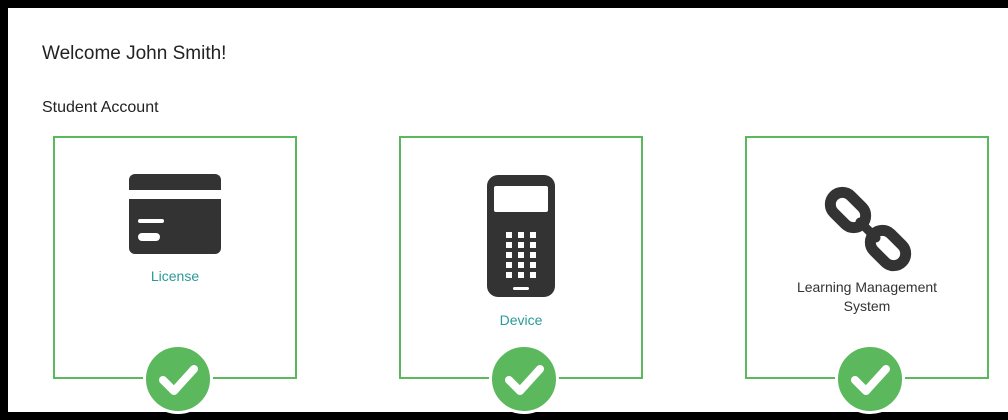 The width and height of the screenshot is (1008, 420). I want to click on license-status, so click(178, 379).